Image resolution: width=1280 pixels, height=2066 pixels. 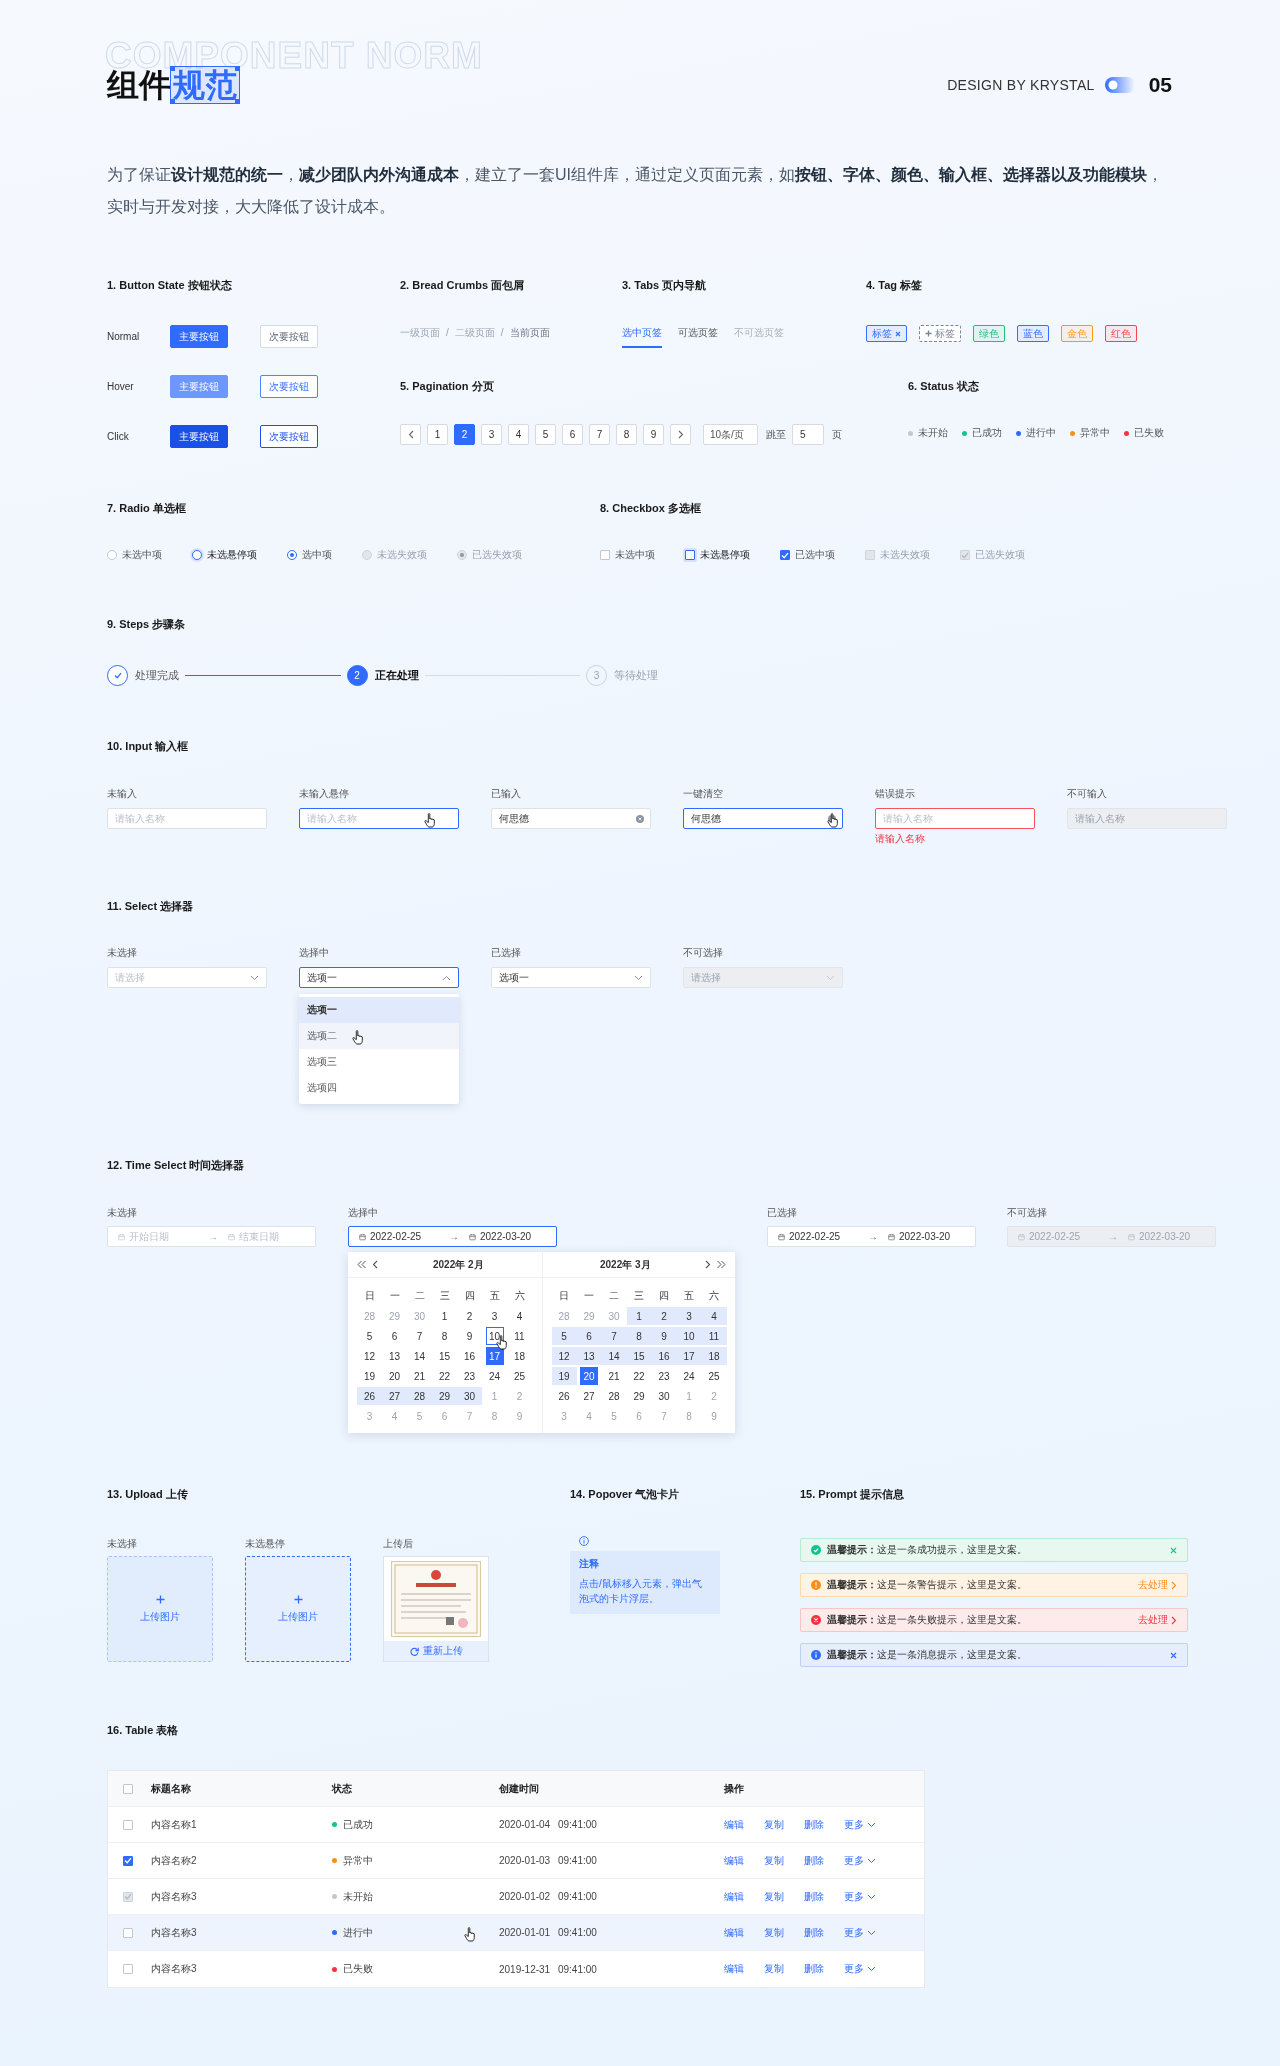 I want to click on page-button: 4, so click(x=518, y=434).